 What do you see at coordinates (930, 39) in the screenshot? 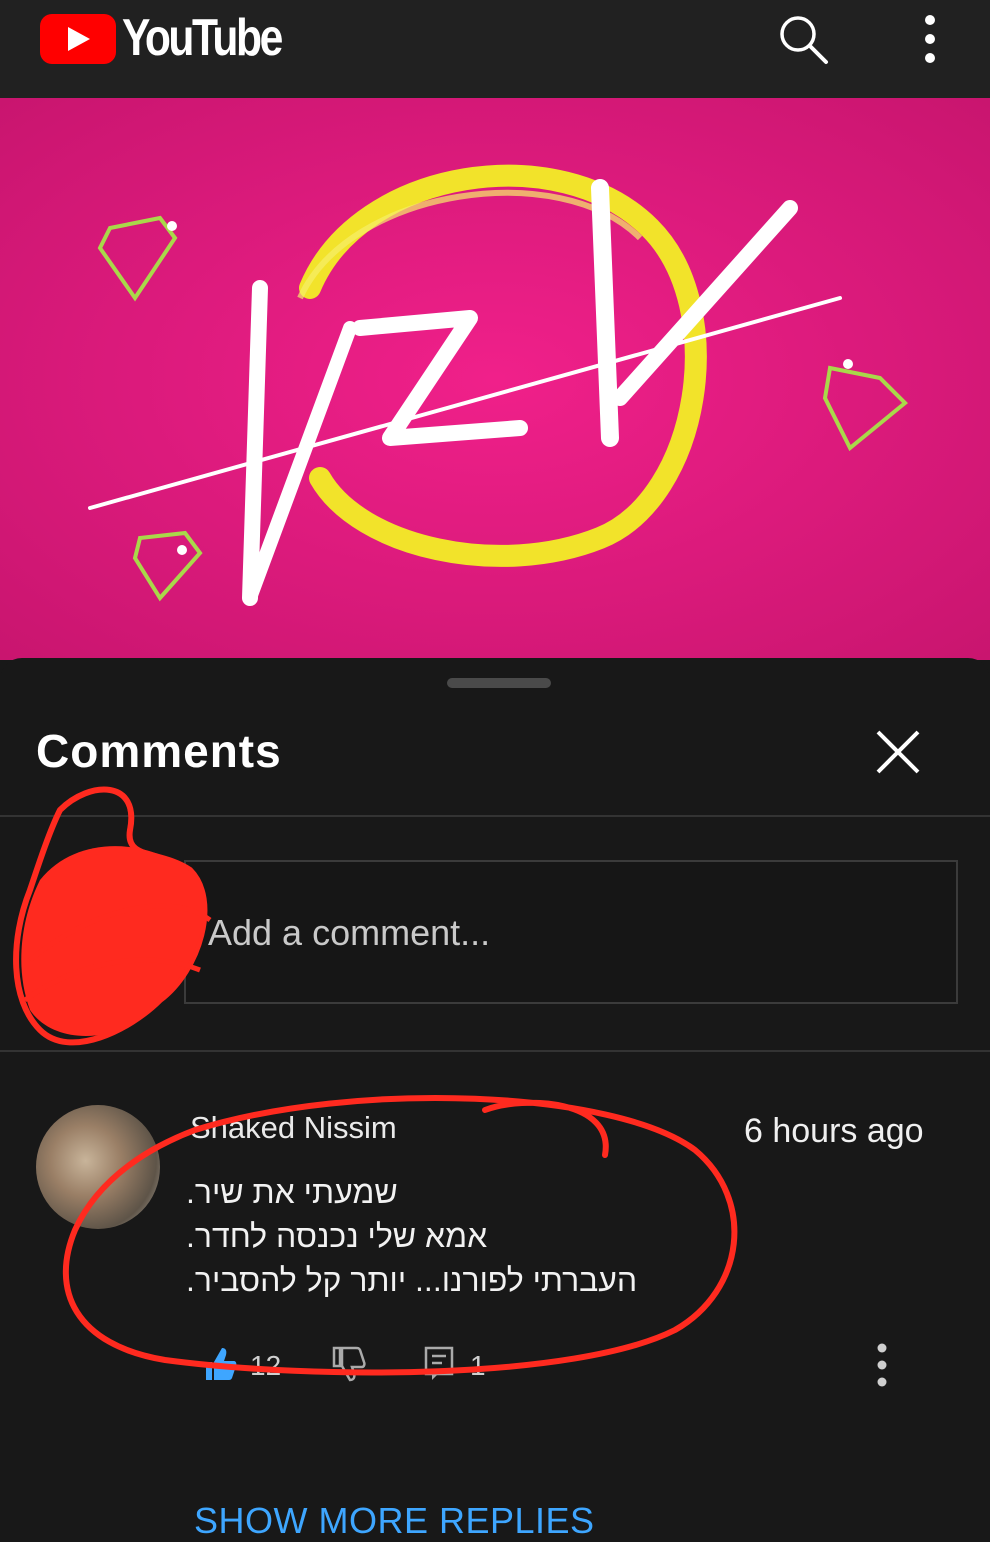
I see `more-vertical-icon` at bounding box center [930, 39].